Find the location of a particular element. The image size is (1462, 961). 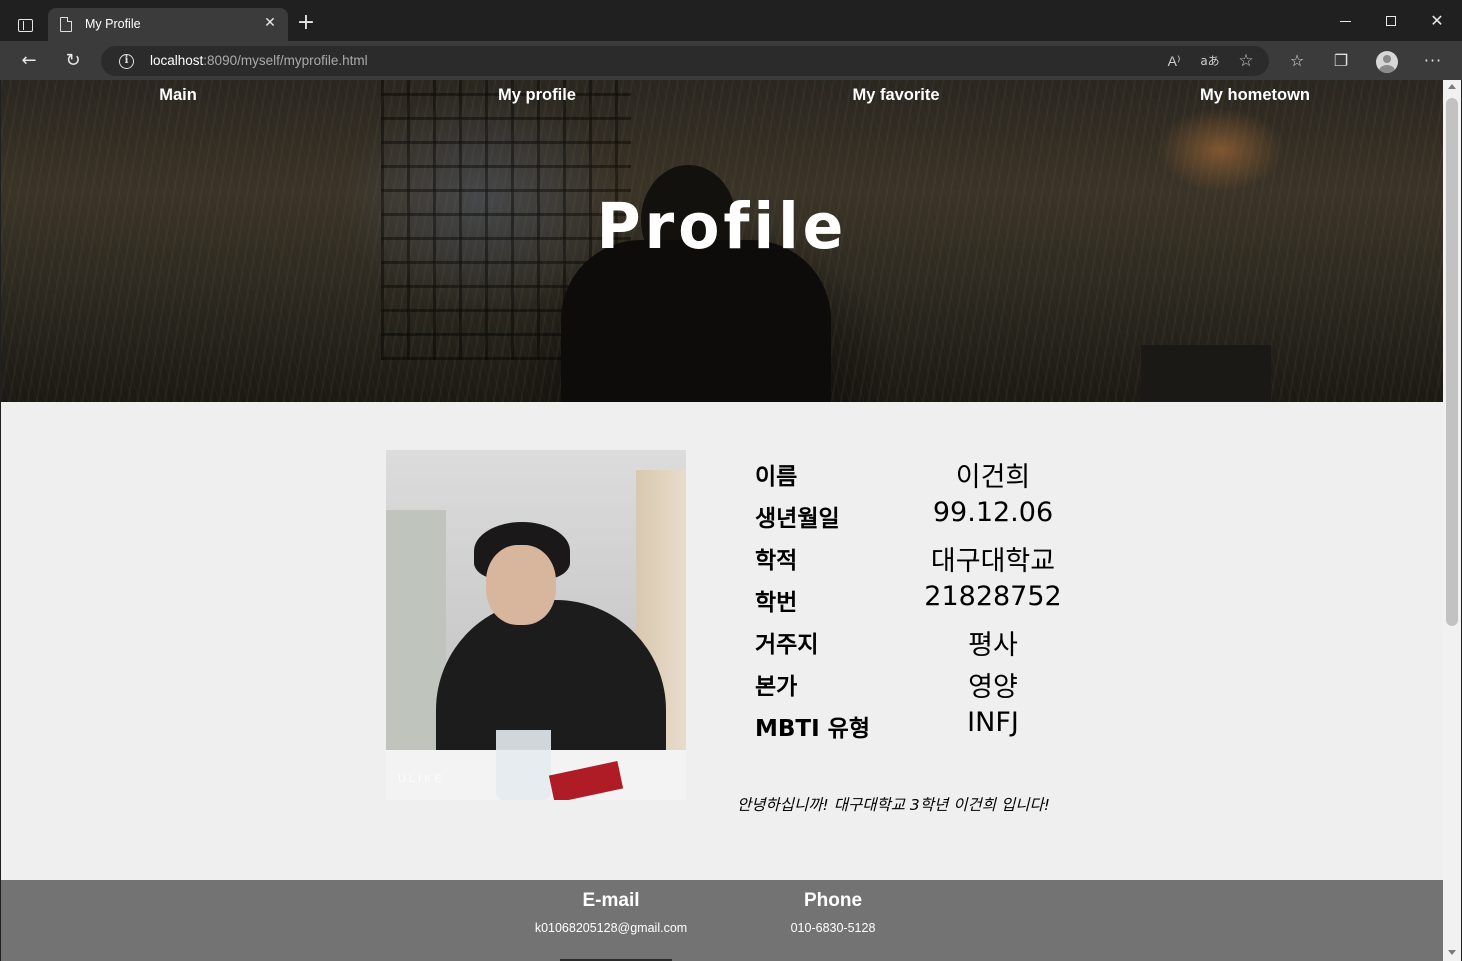

info-row-residence: 거주지 평사 is located at coordinates (955, 646).